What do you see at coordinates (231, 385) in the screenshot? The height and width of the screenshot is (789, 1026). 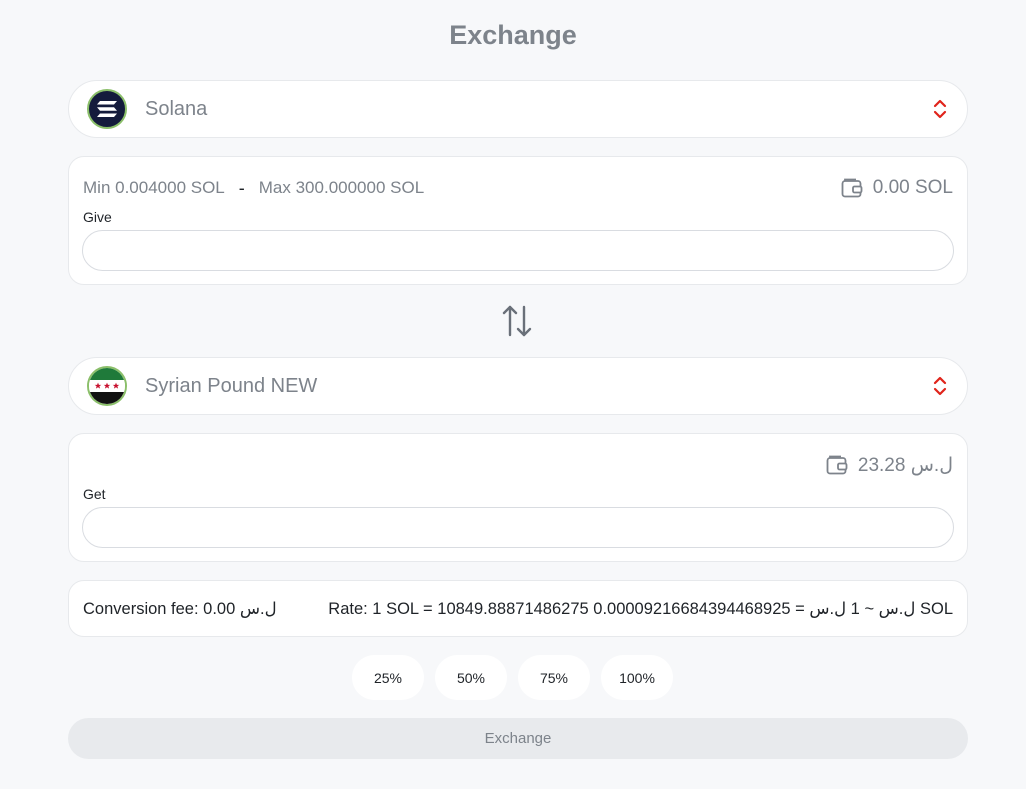 I see `to-currency-name: Syrian Pound NEW` at bounding box center [231, 385].